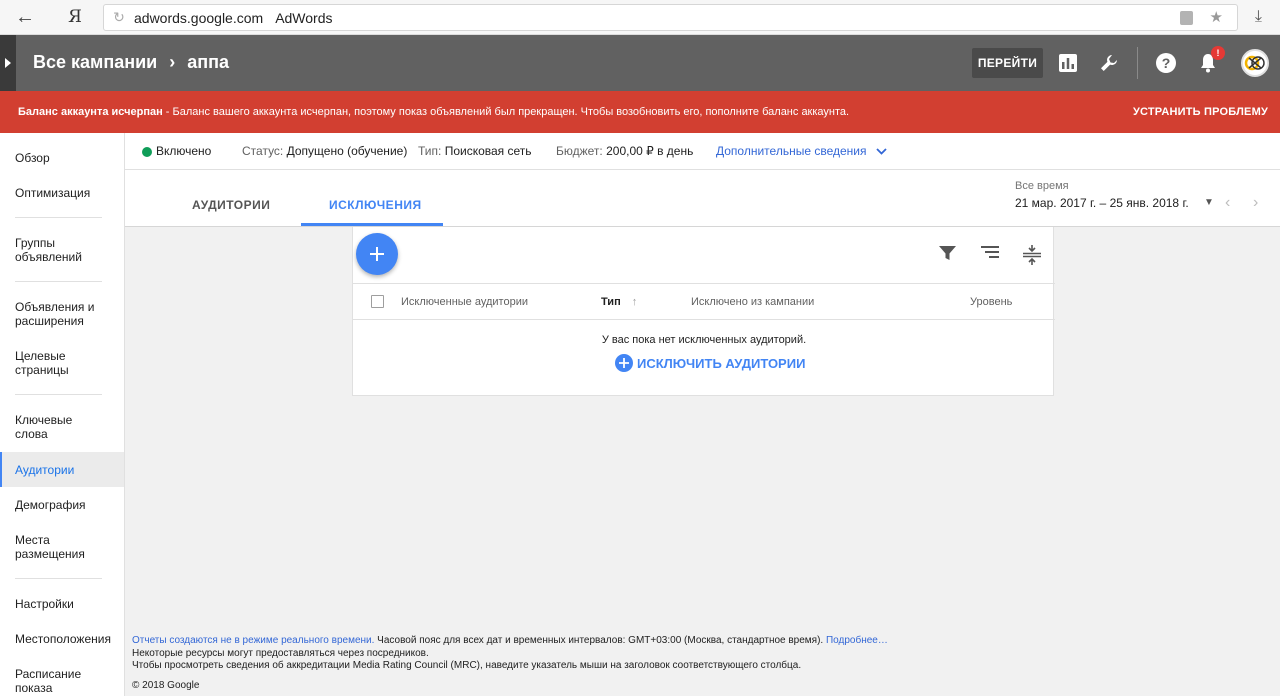  I want to click on segment-icon, so click(991, 255).